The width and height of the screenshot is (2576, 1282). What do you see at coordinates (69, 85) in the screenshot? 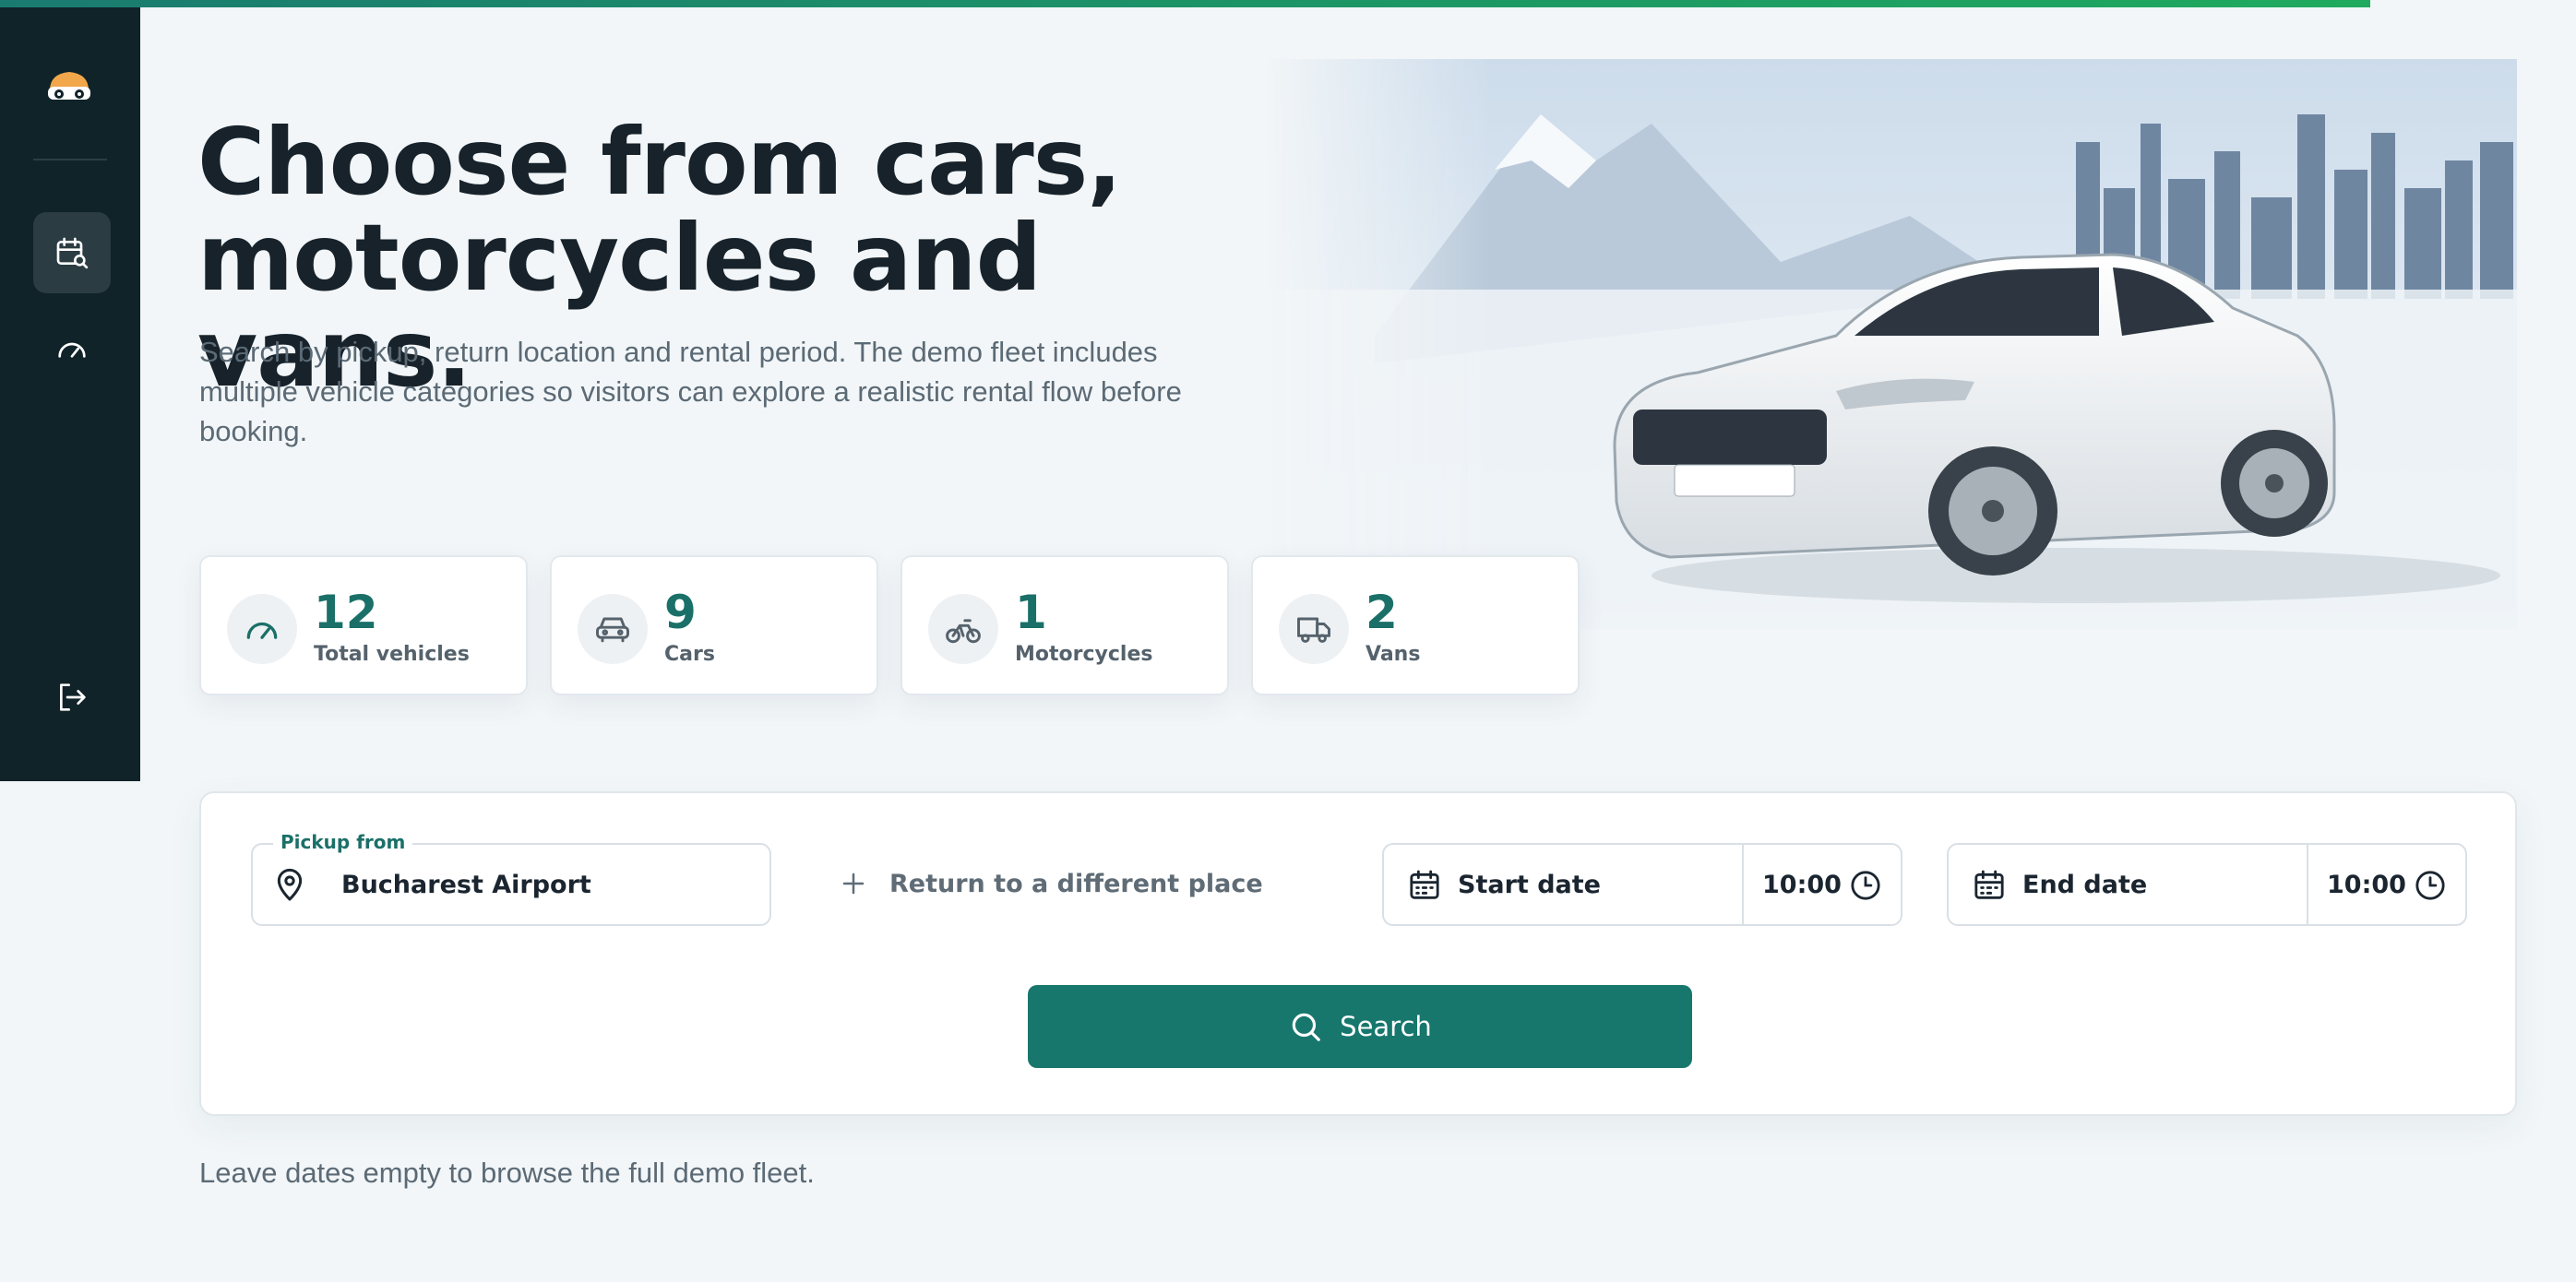
I see `car-logo-icon` at bounding box center [69, 85].